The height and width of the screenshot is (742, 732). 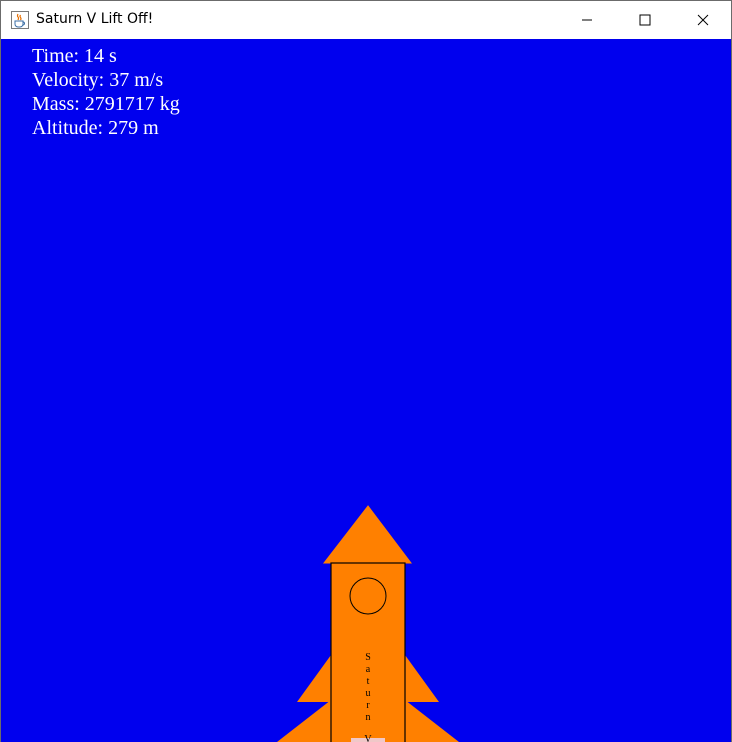 I want to click on title-bar: Saturn V Lift Off!, so click(x=366, y=20).